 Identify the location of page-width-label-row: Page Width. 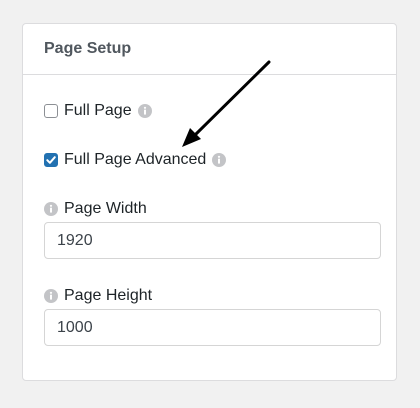
(95, 209).